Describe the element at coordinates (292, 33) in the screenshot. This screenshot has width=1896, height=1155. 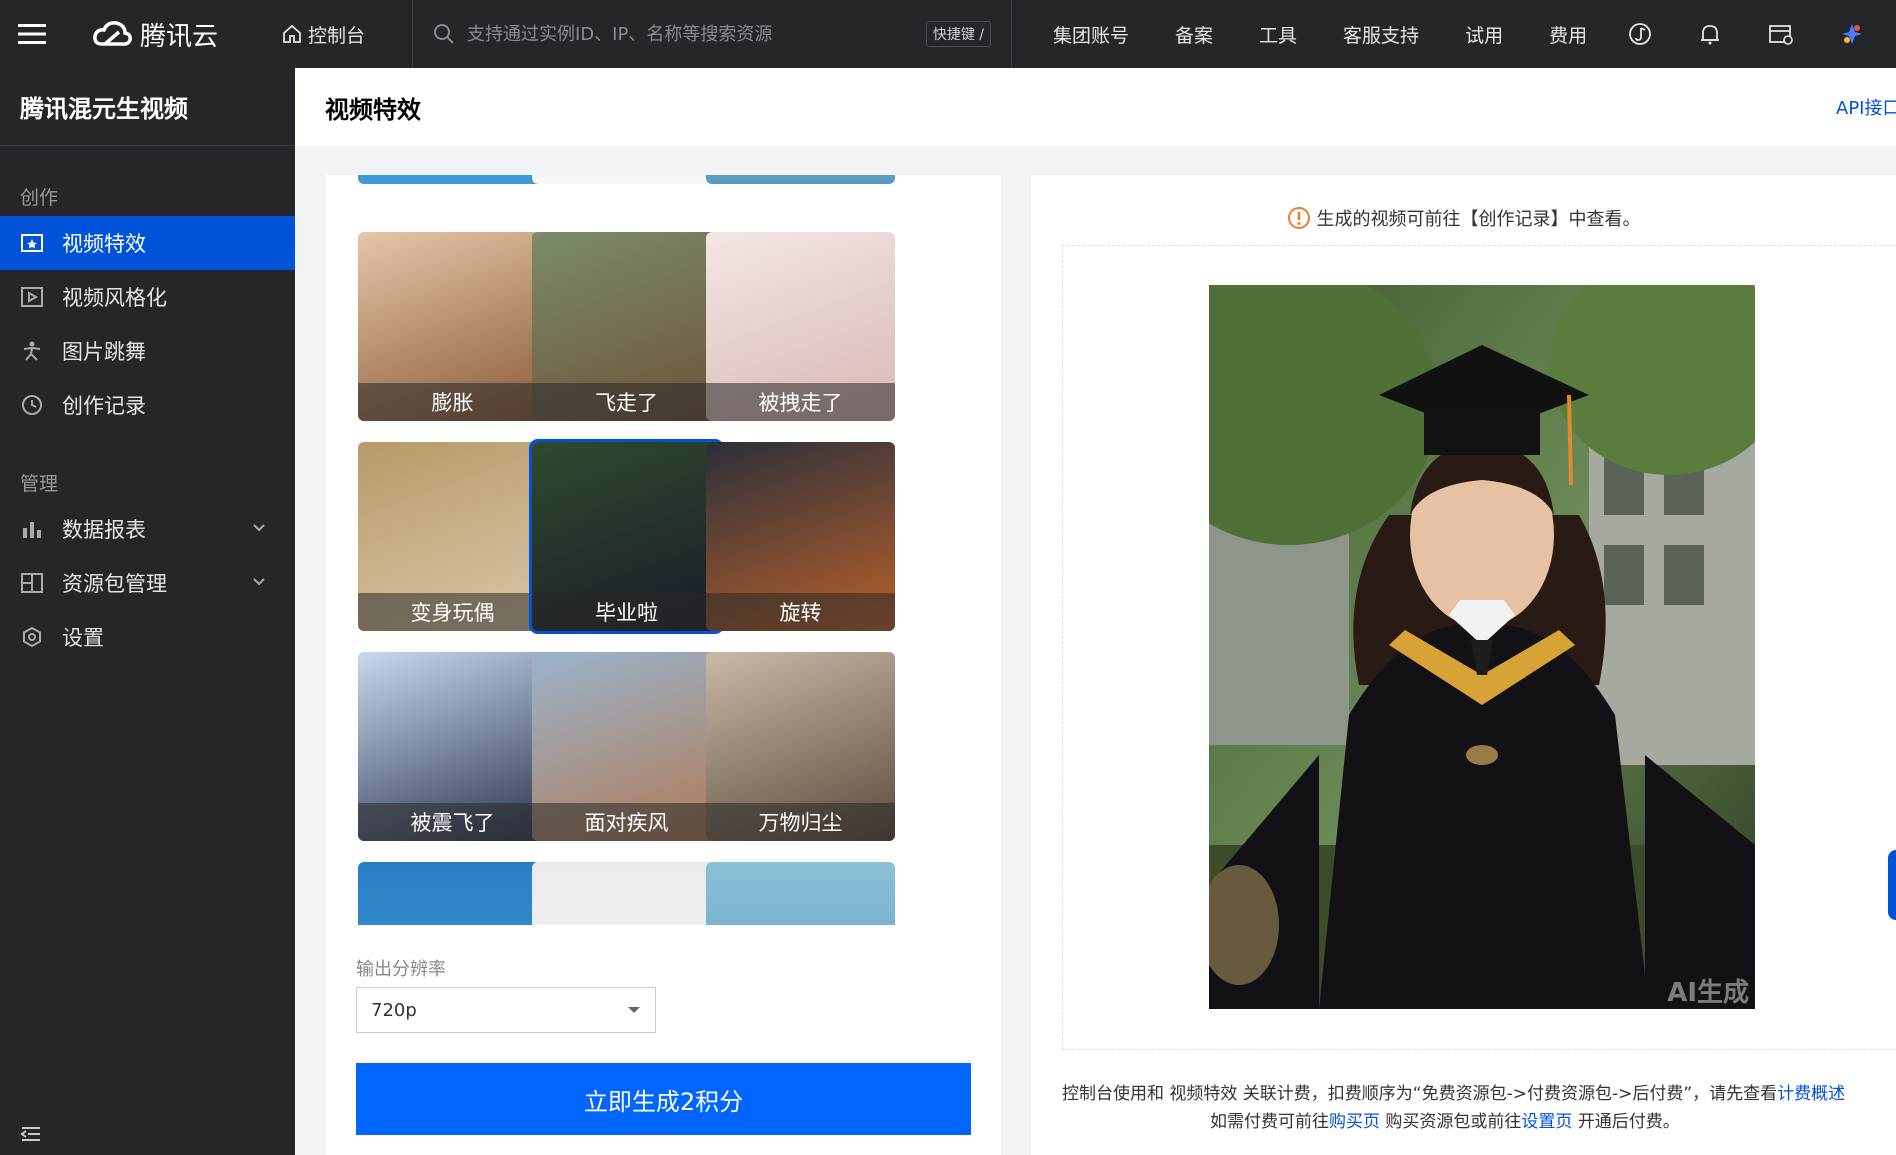
I see `home-icon` at that location.